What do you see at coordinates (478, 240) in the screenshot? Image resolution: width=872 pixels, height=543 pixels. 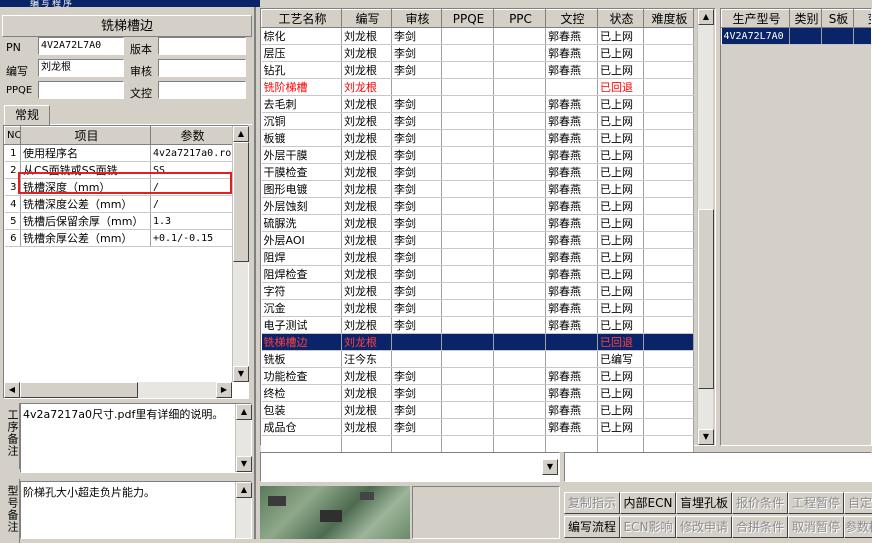 I see `table-row: 外层AOI刘龙根李剑郭春燕已上网` at bounding box center [478, 240].